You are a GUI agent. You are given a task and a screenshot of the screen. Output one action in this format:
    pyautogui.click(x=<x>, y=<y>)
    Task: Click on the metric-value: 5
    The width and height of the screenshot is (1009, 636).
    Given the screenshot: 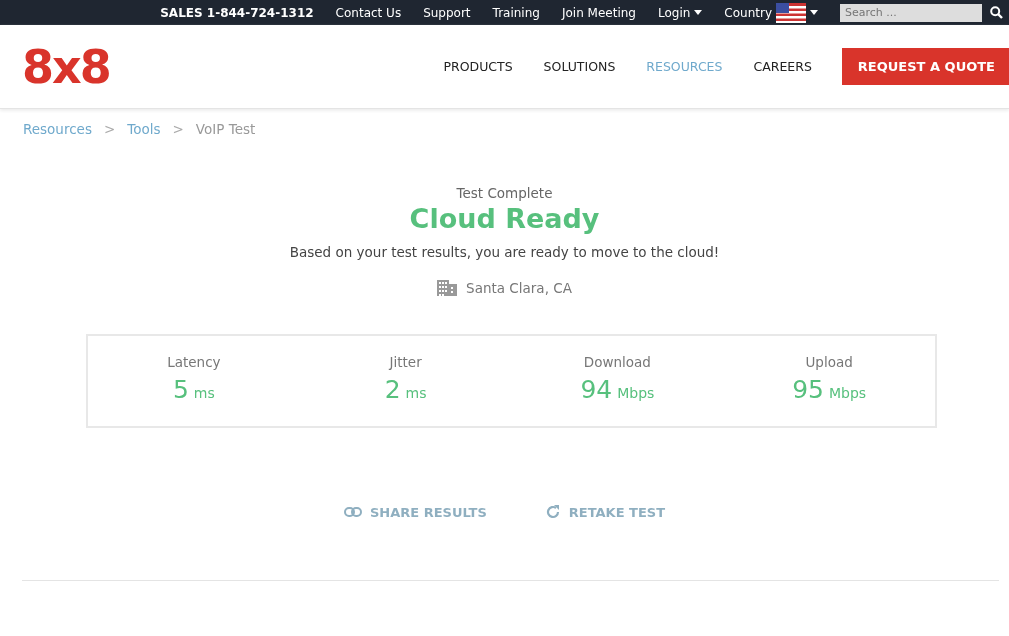 What is the action you would take?
    pyautogui.click(x=180, y=389)
    